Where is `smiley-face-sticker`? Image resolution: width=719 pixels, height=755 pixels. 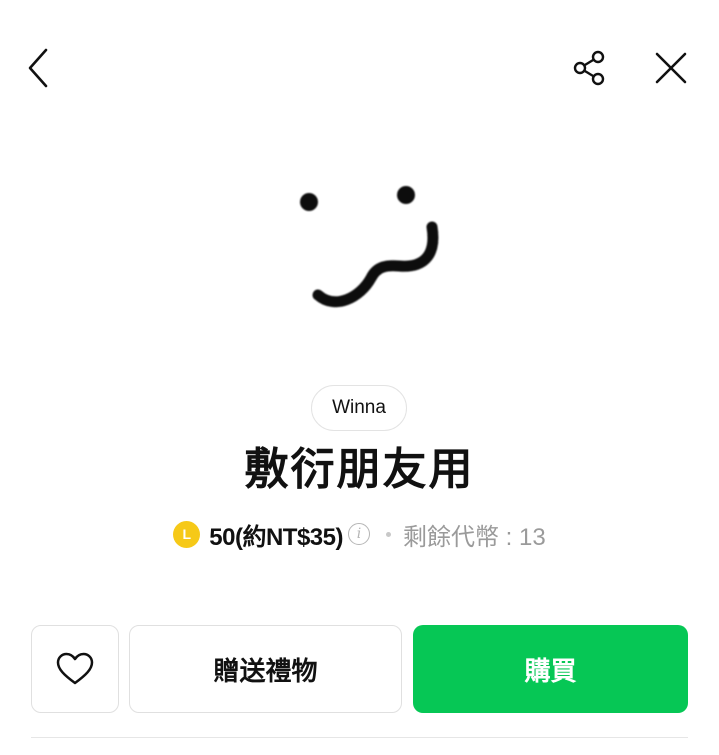 smiley-face-sticker is located at coordinates (369, 247).